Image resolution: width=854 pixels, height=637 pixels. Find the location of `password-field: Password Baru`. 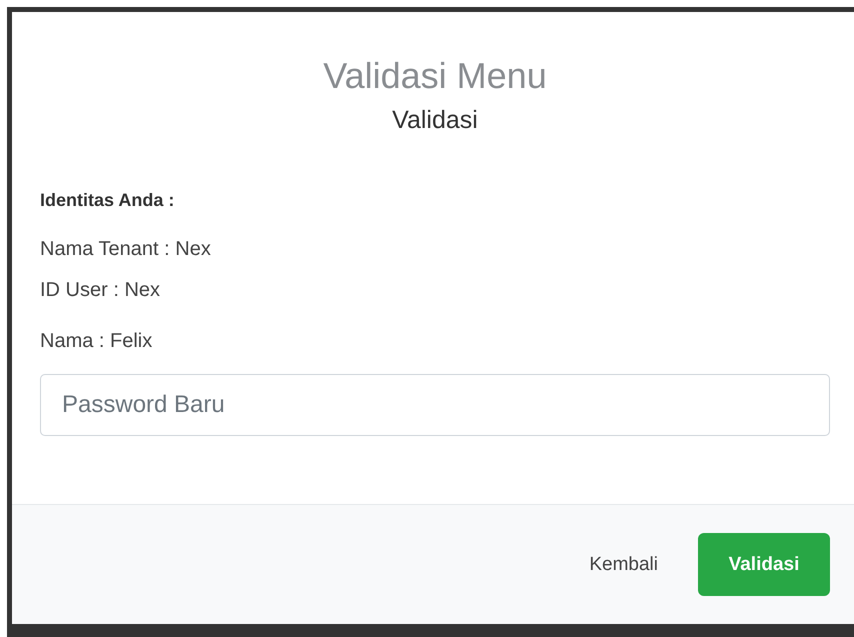

password-field: Password Baru is located at coordinates (435, 405).